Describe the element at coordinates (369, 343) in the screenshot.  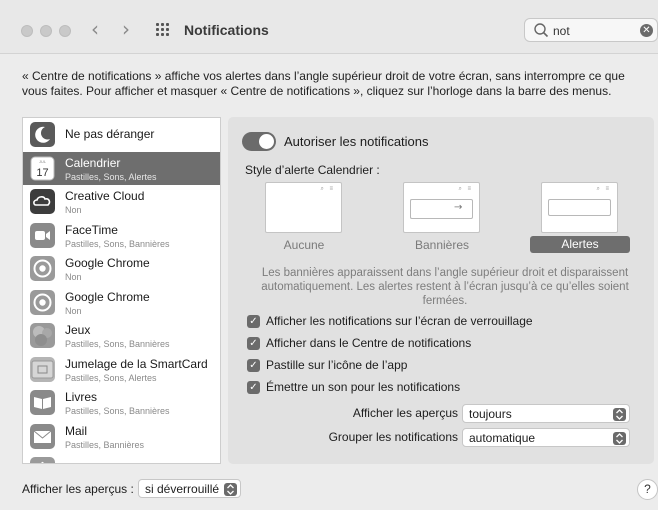
I see `check-notification-center-label: Afficher dans le Centre de notifications` at that location.